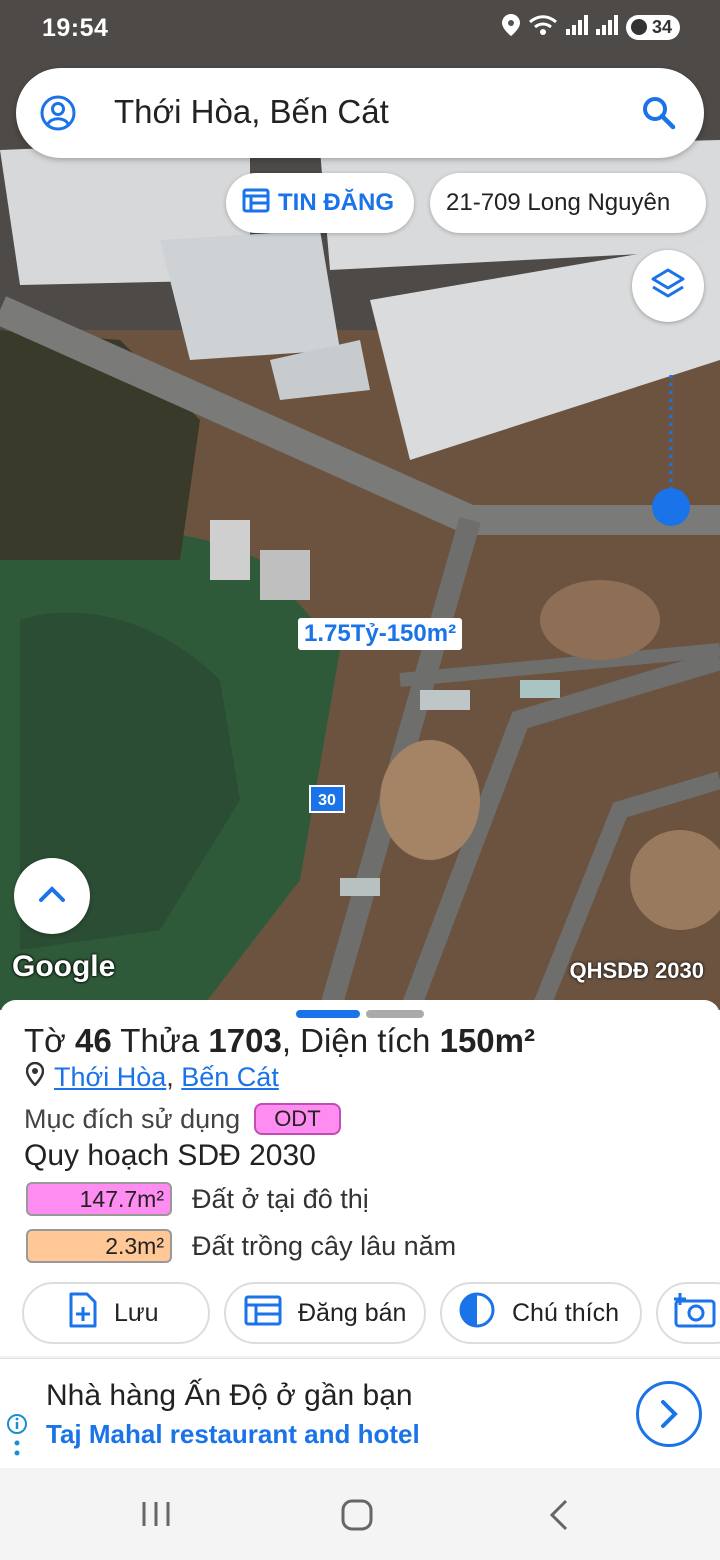  What do you see at coordinates (233, 1434) in the screenshot?
I see `ad-subtitle: Taj Mahal restaurant and hotel` at bounding box center [233, 1434].